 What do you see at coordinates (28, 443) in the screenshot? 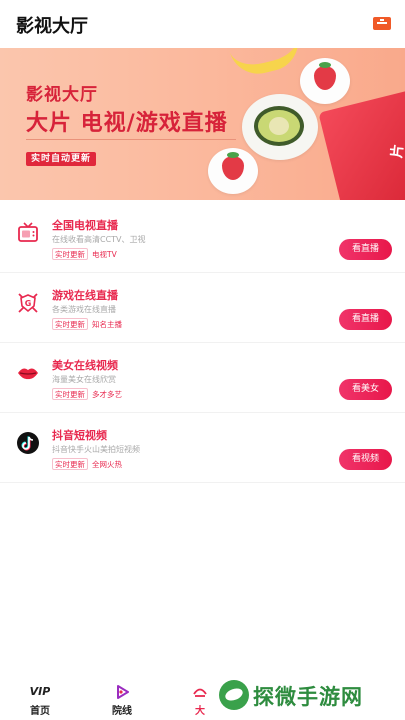
I see `tiktok-icon` at bounding box center [28, 443].